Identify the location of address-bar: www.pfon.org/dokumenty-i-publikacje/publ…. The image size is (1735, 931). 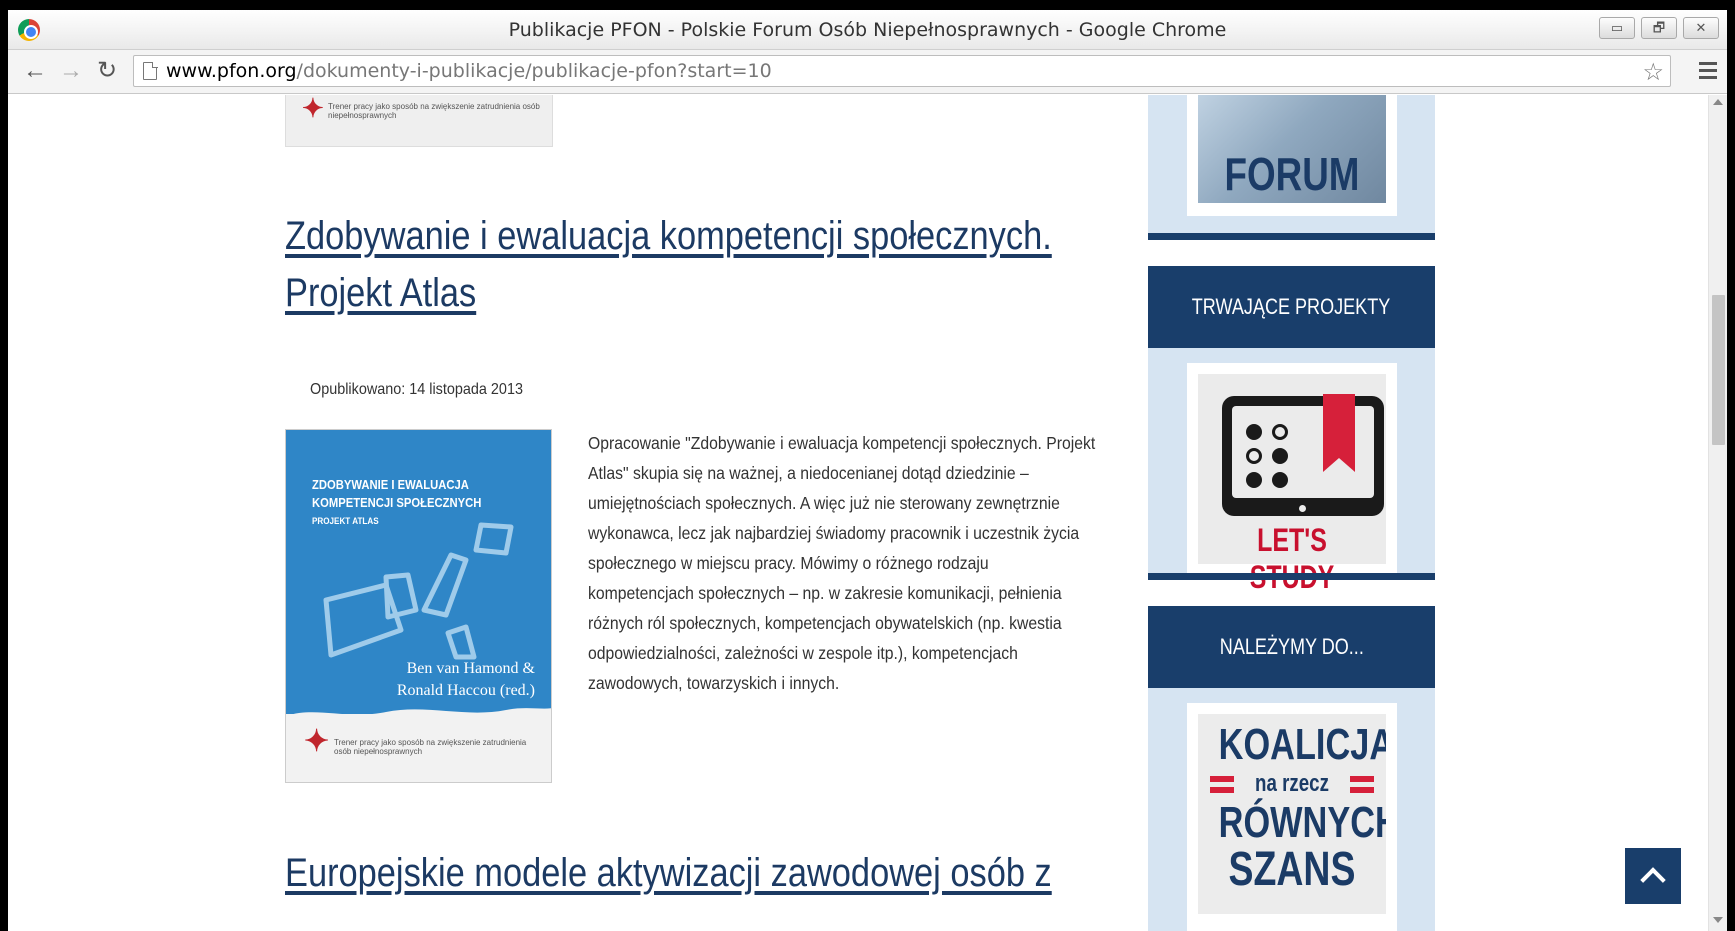
(902, 71).